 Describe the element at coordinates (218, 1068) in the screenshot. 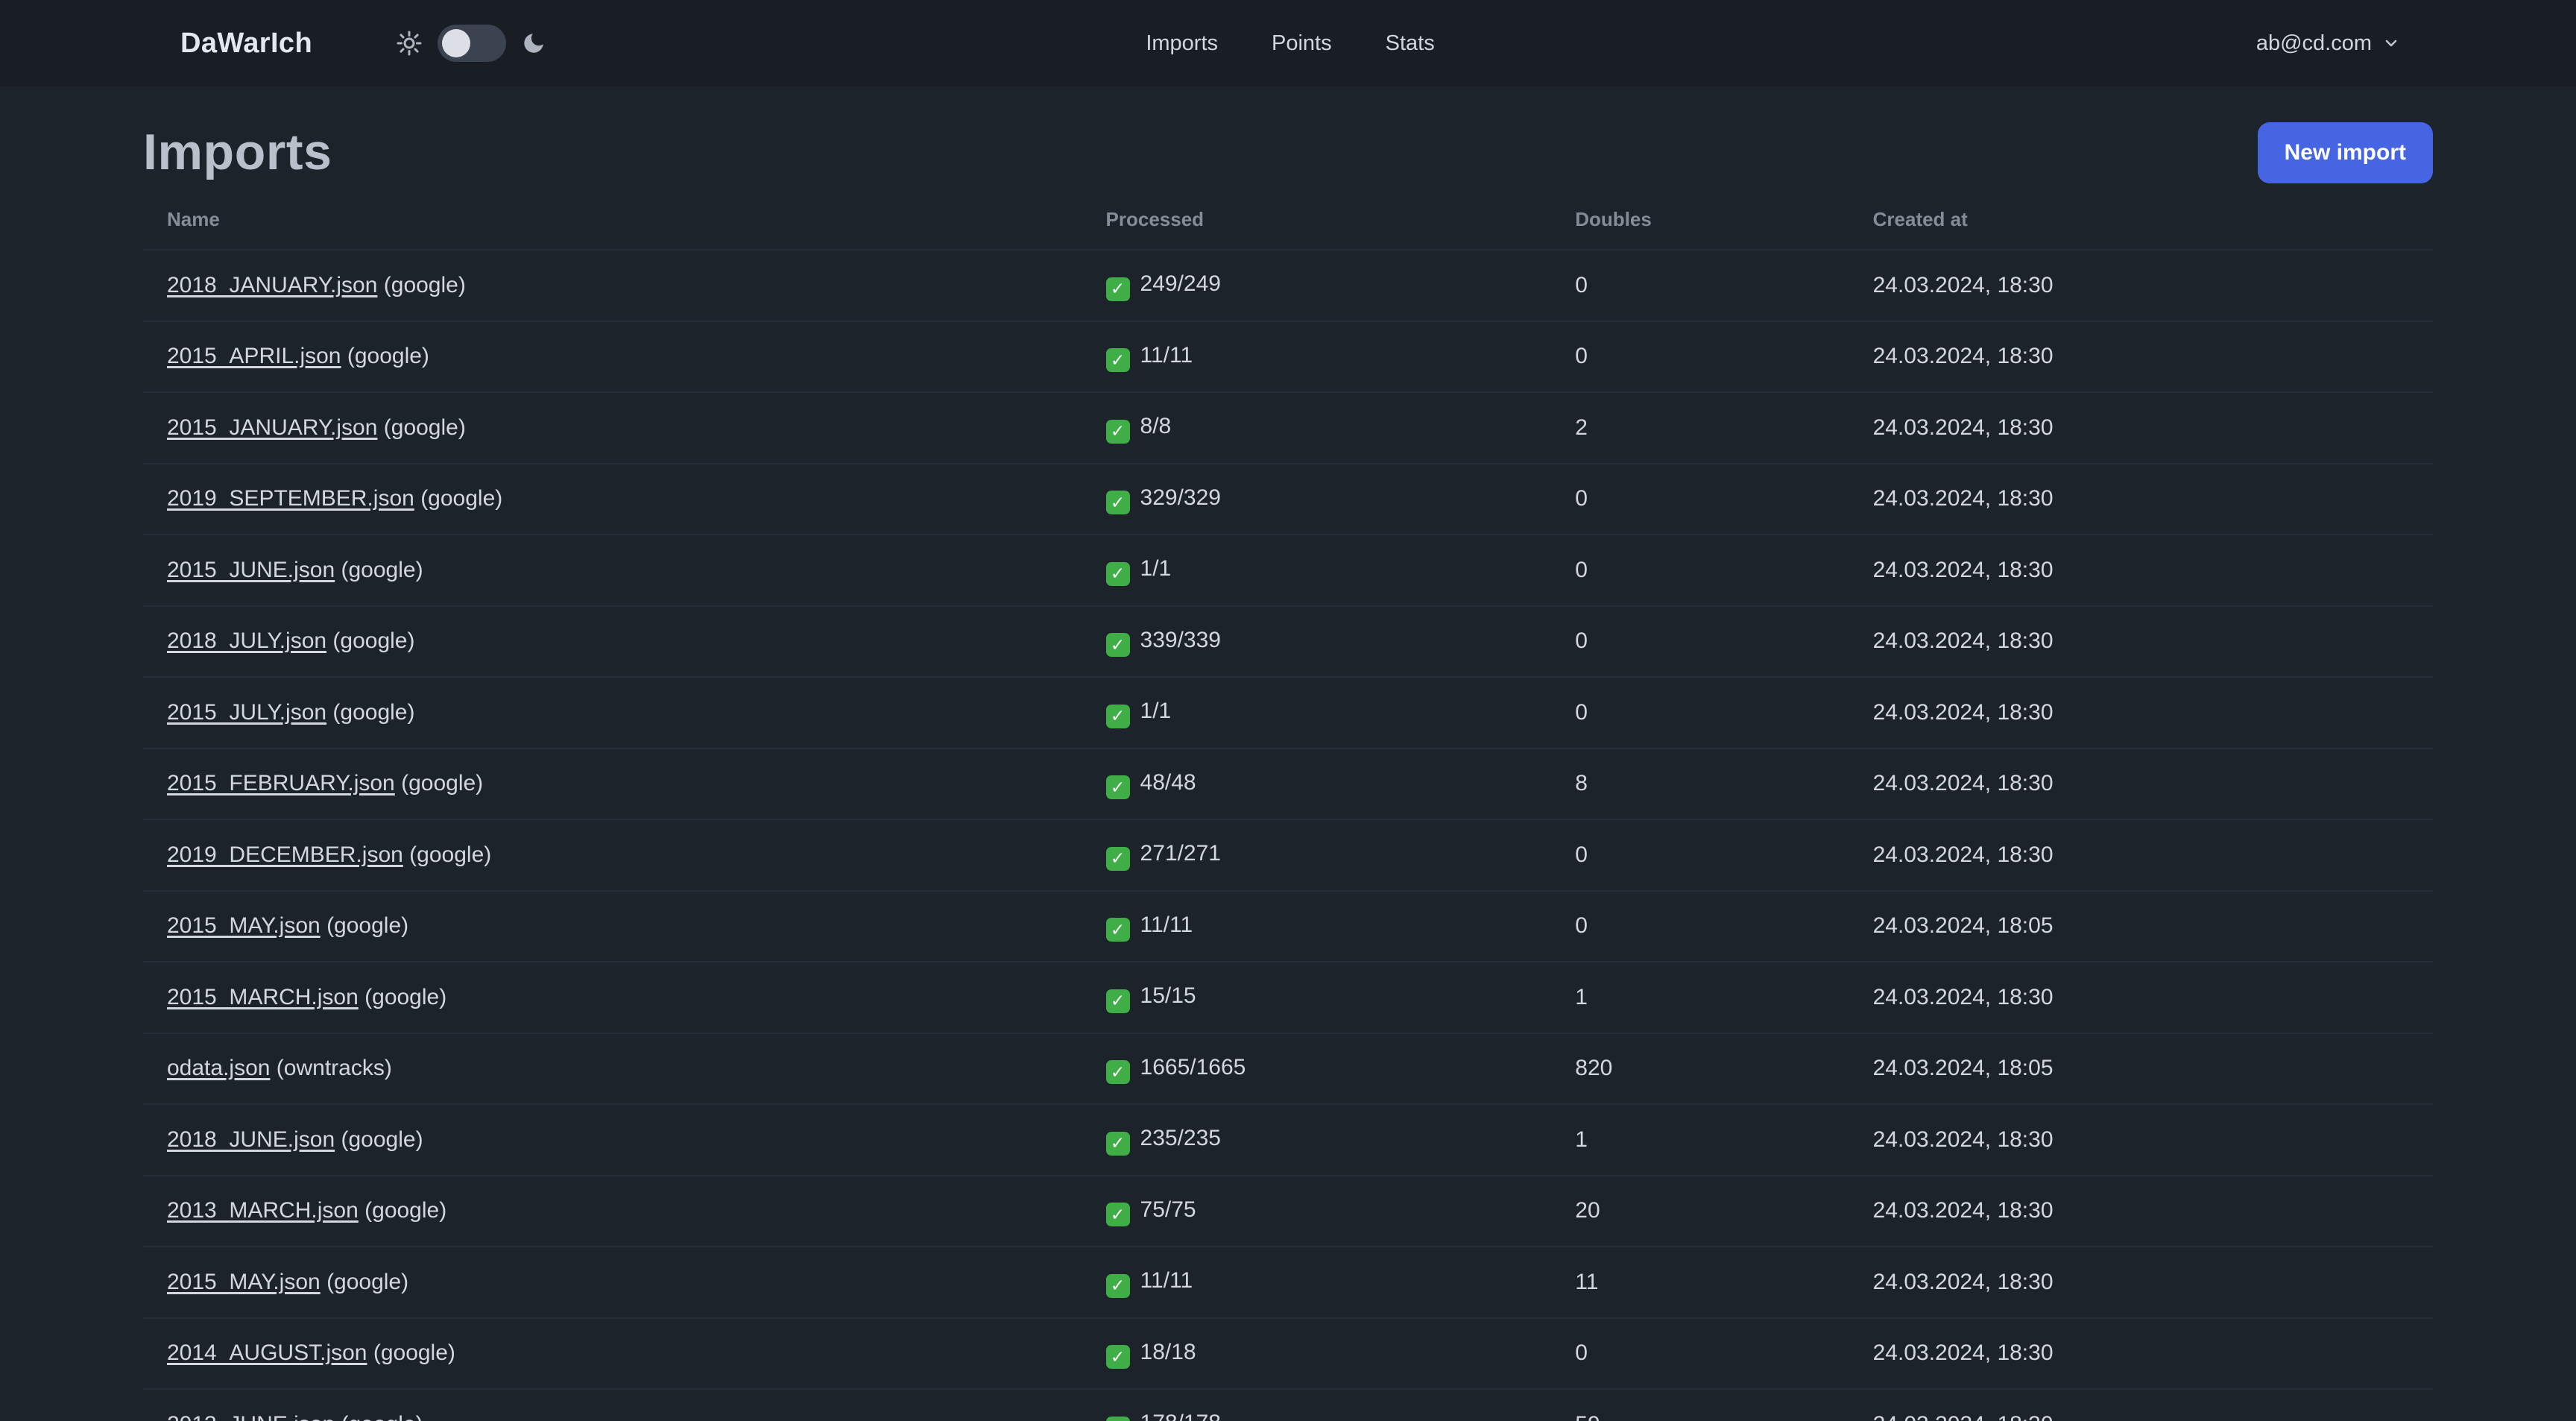

I see `import-file-link: odata.json` at that location.